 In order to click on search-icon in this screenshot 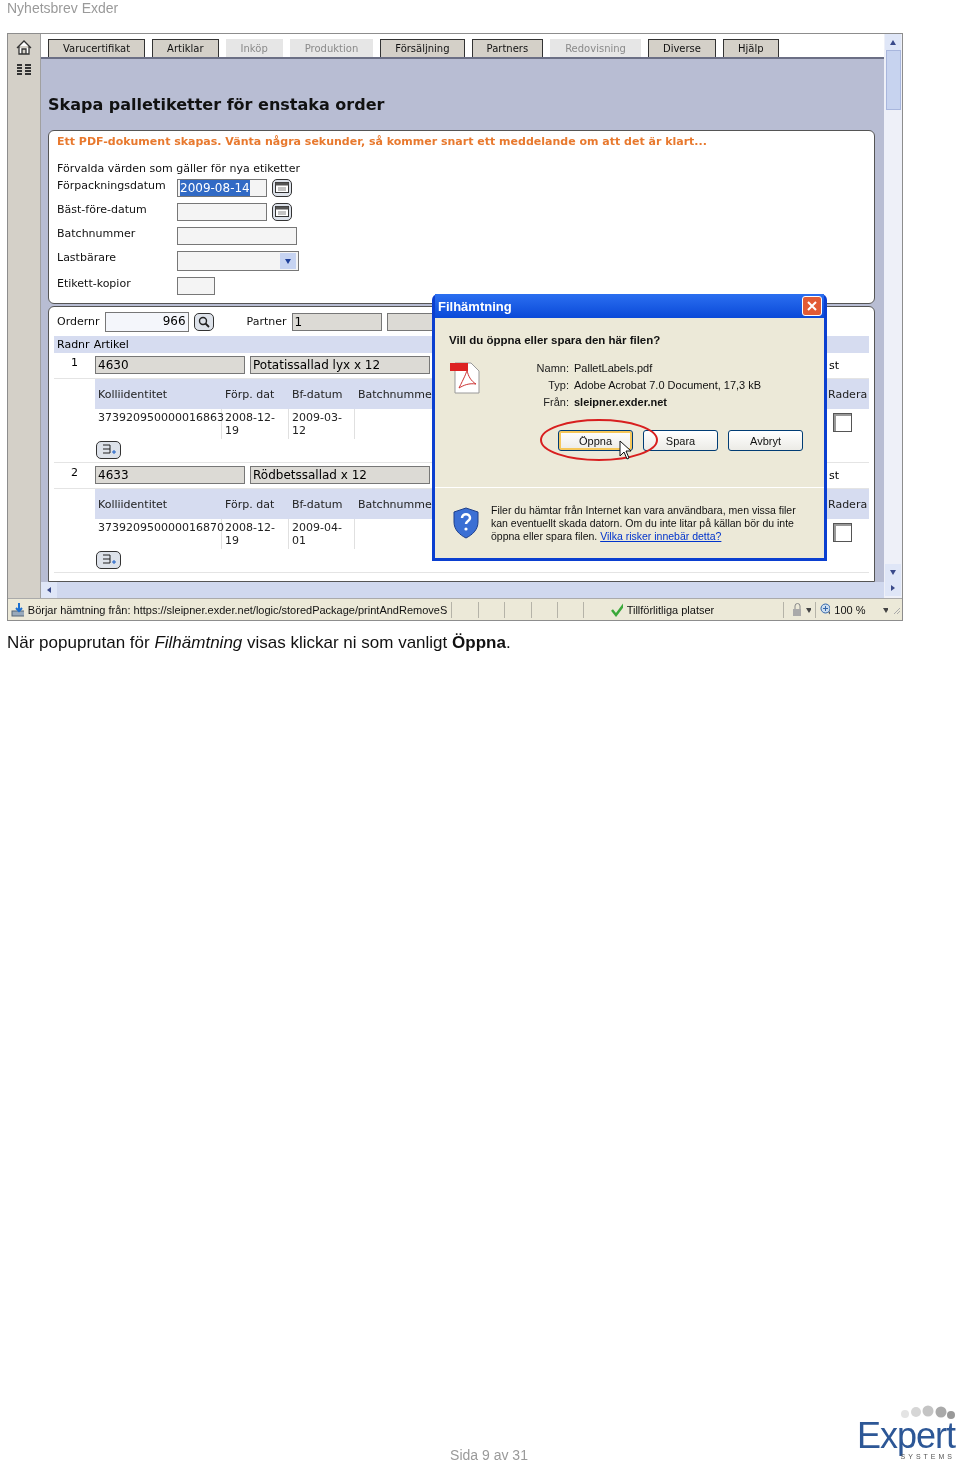, I will do `click(203, 321)`.